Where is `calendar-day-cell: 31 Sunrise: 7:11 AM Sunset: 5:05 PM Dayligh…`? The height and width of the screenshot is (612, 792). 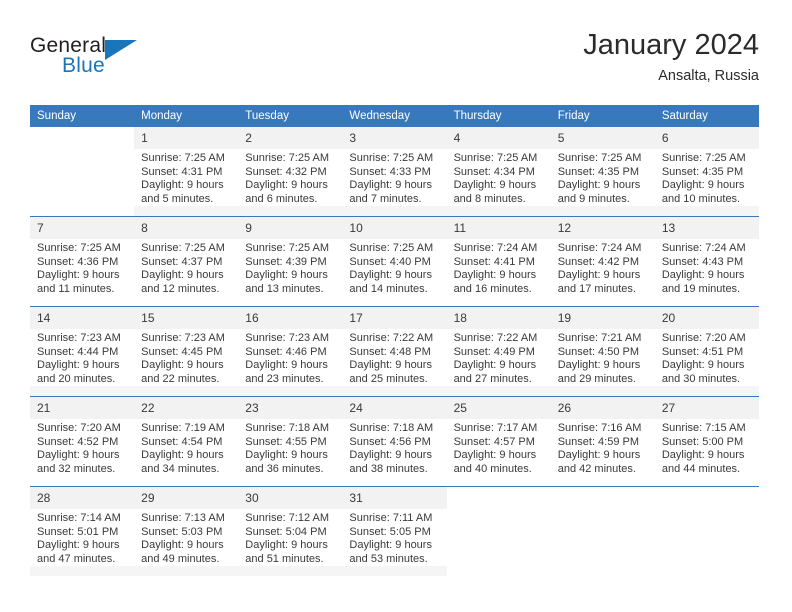 calendar-day-cell: 31 Sunrise: 7:11 AM Sunset: 5:05 PM Dayligh… is located at coordinates (394, 531).